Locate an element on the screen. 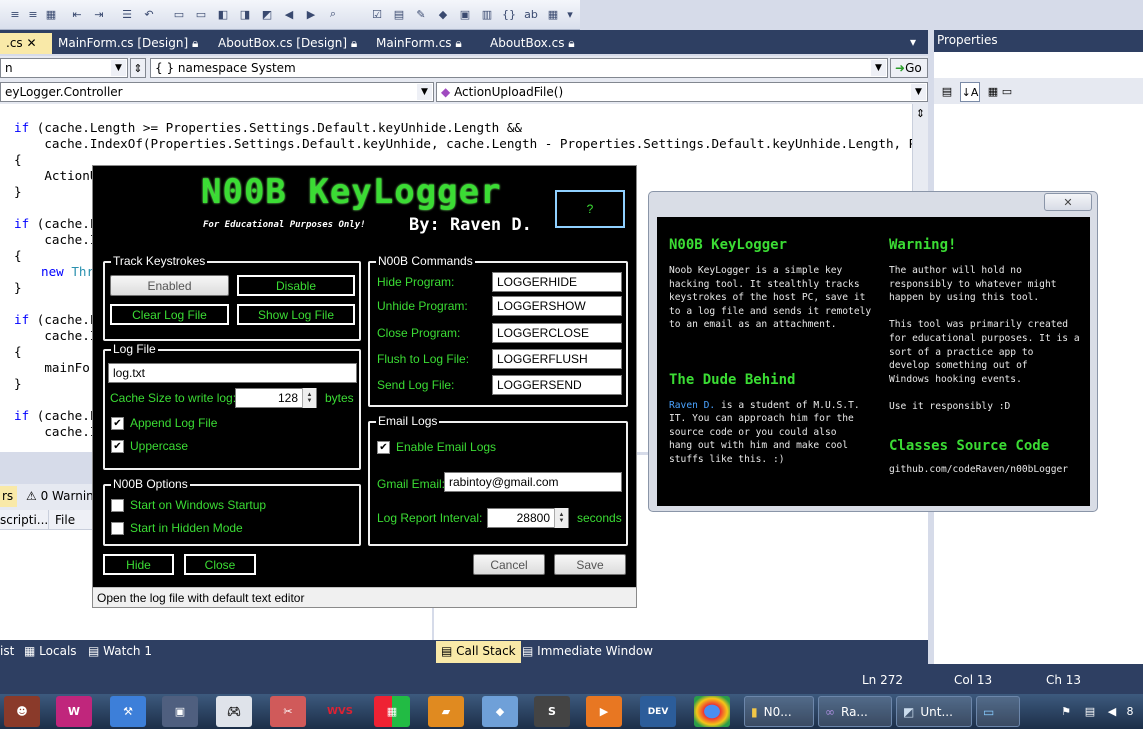 The image size is (1143, 729). media-player-icon: ▶ is located at coordinates (604, 711).